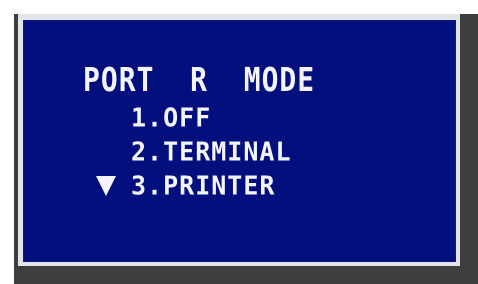 This screenshot has width=478, height=284. What do you see at coordinates (106, 186) in the screenshot?
I see `triangle-down-icon` at bounding box center [106, 186].